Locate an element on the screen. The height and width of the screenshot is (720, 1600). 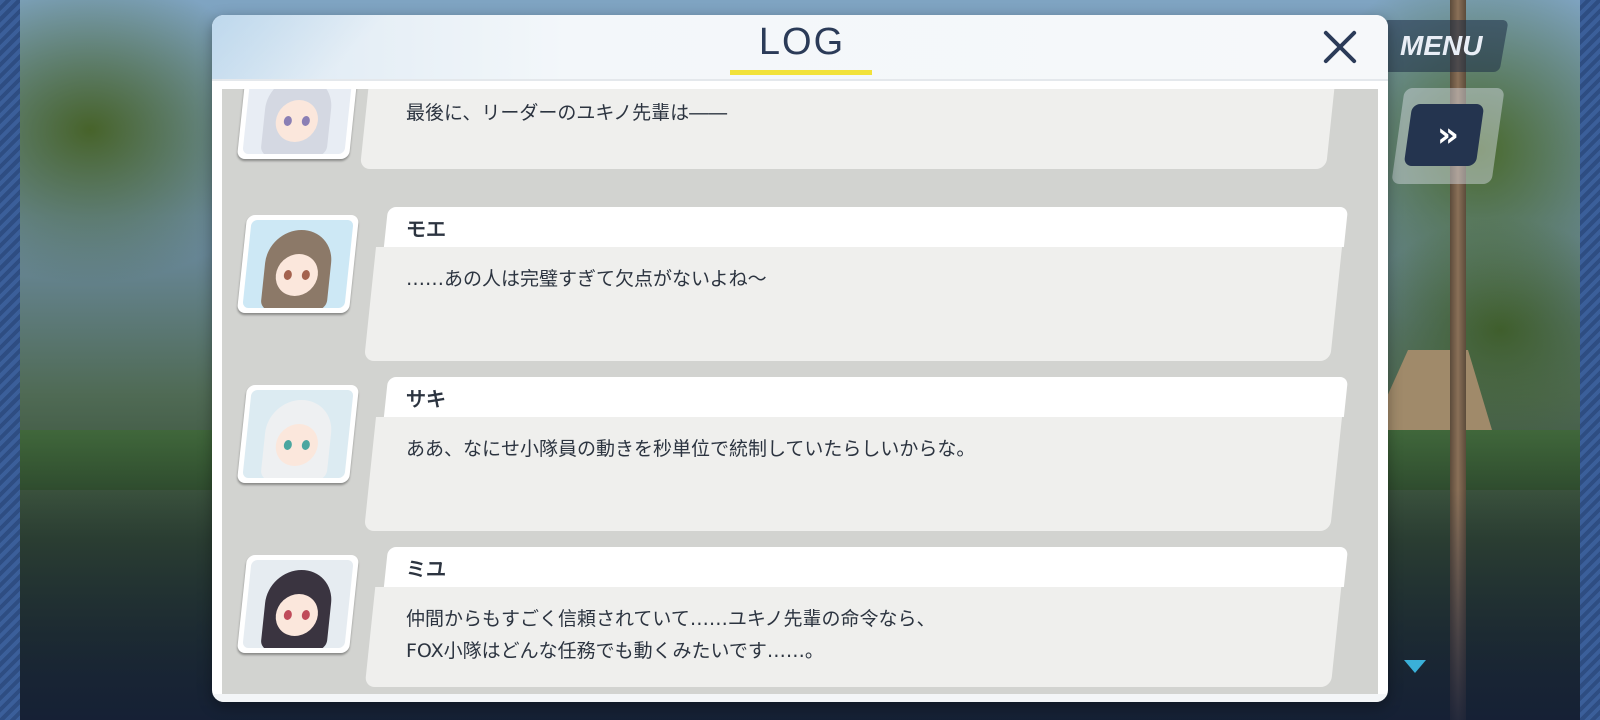
close-icon is located at coordinates (1340, 47).